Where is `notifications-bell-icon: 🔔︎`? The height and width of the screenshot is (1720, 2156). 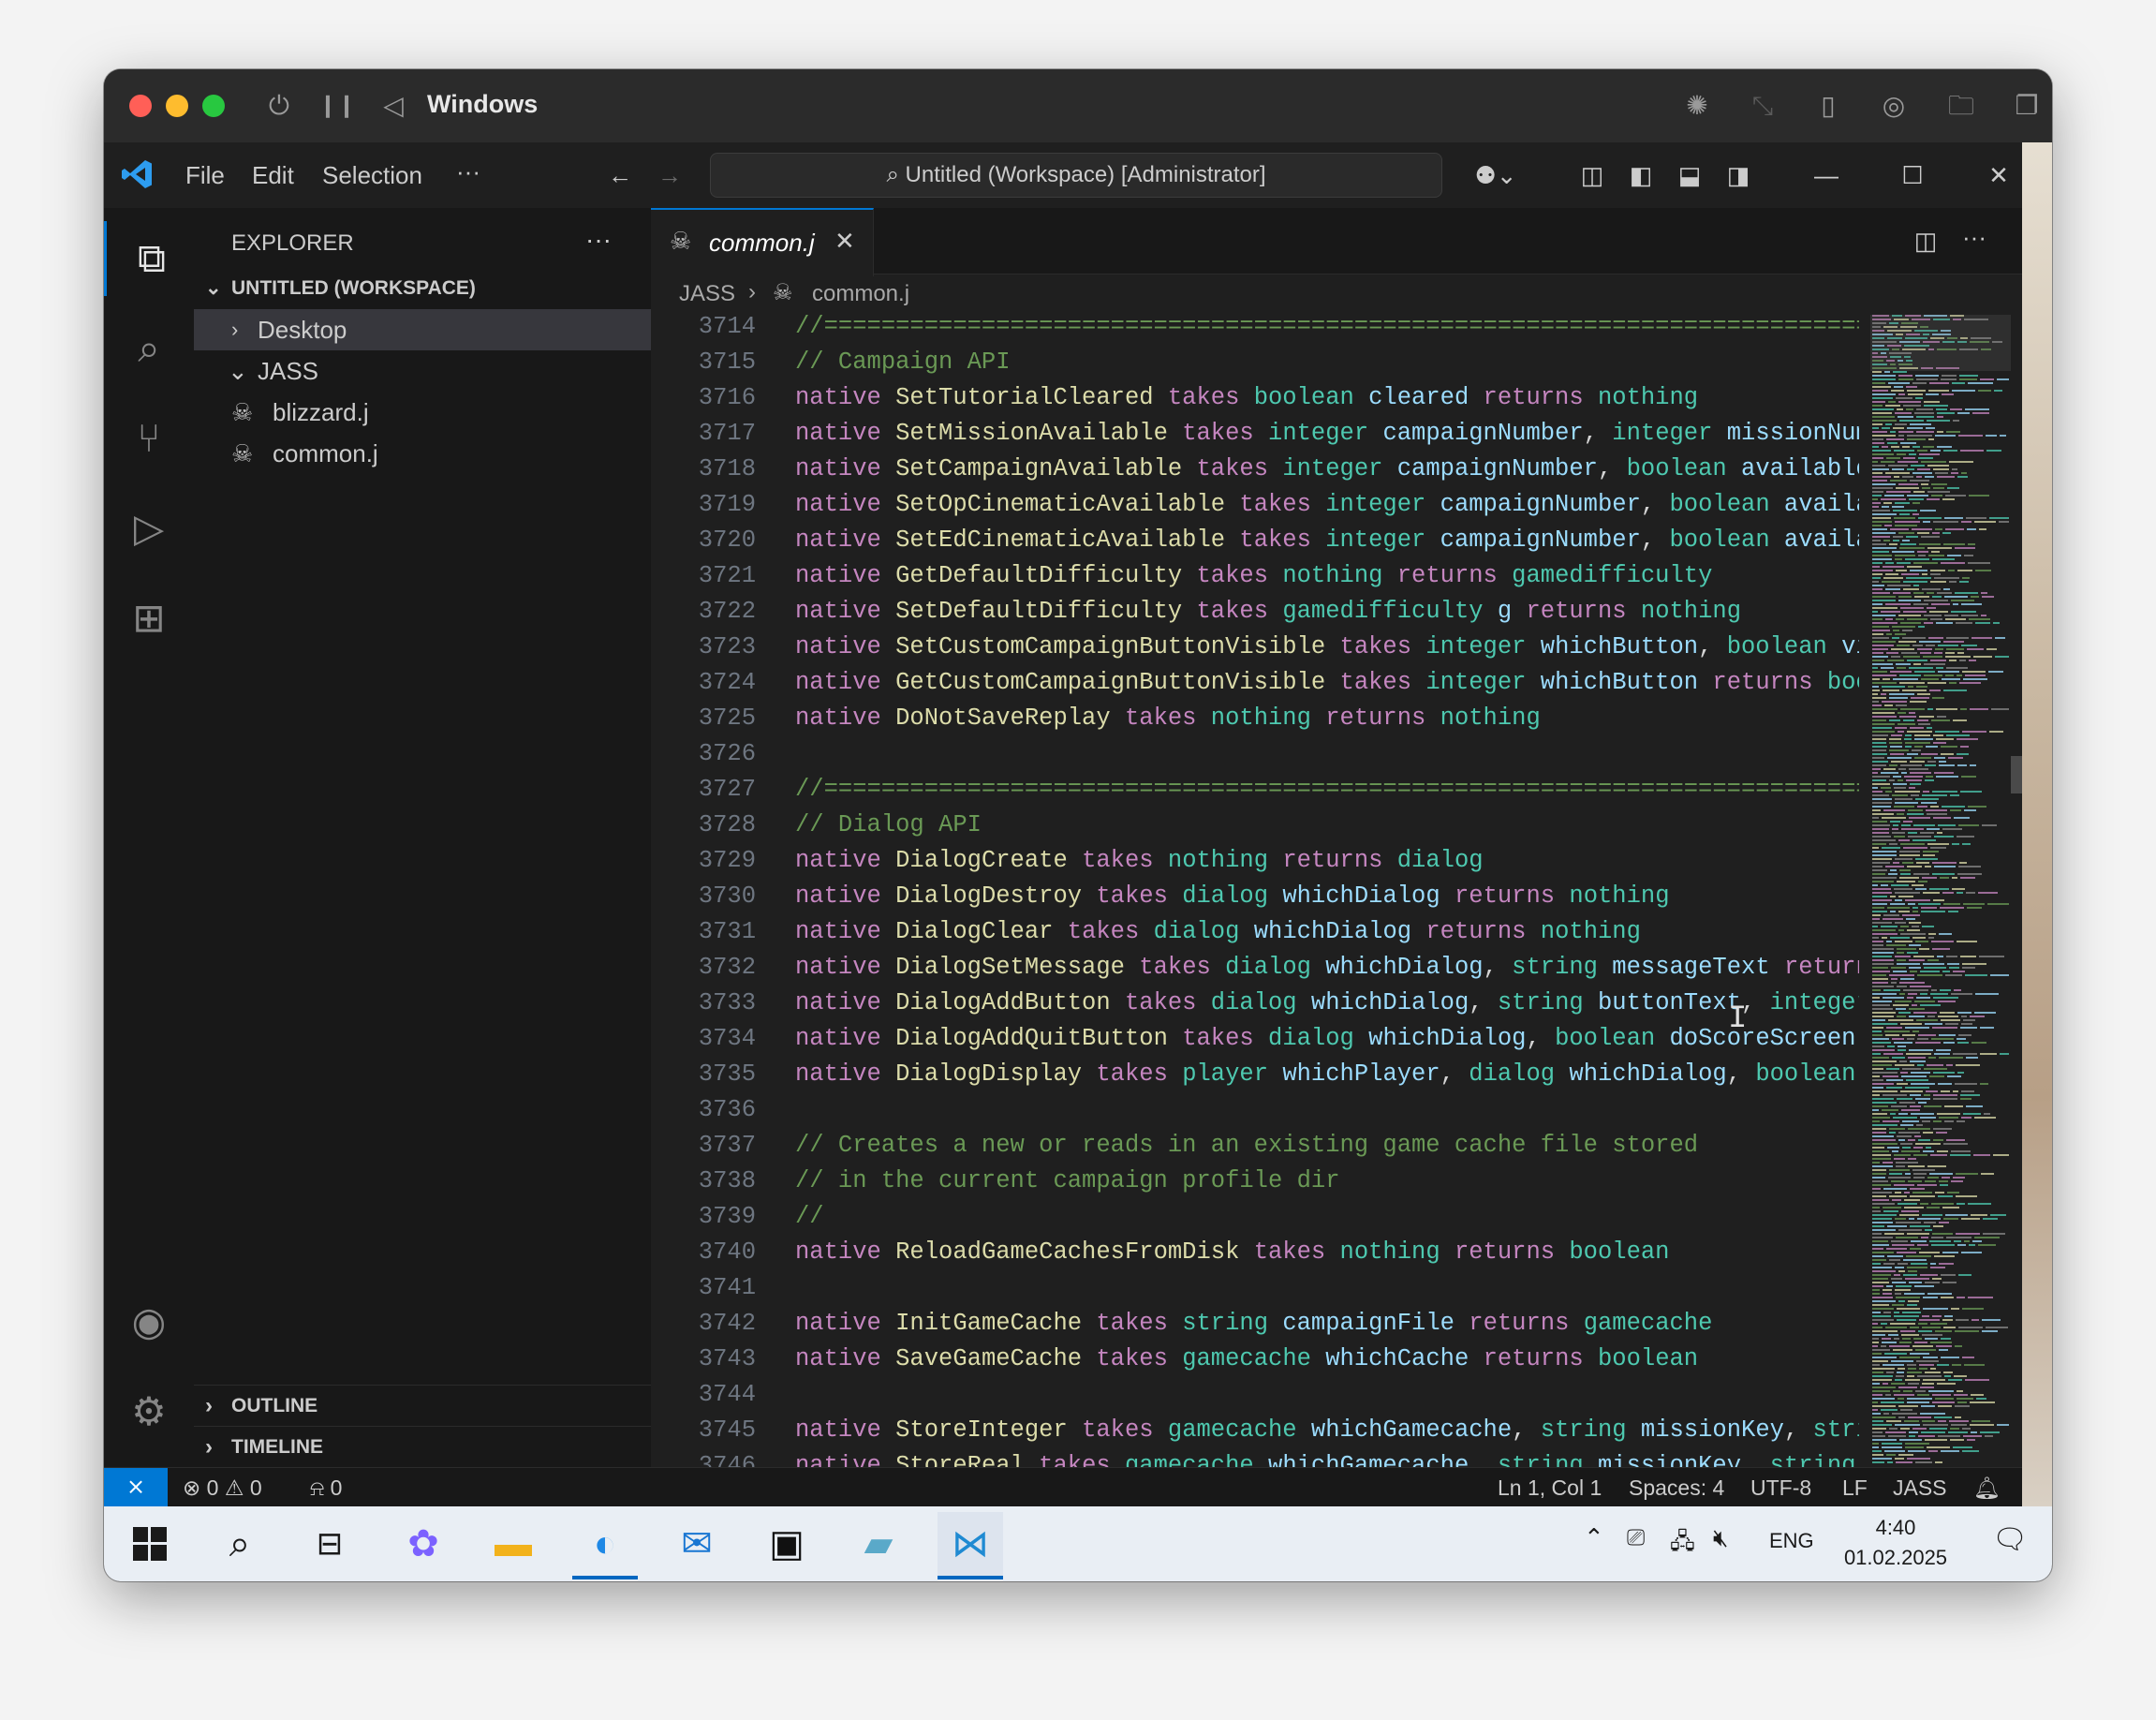
notifications-bell-icon: 🔔︎ is located at coordinates (1987, 1488).